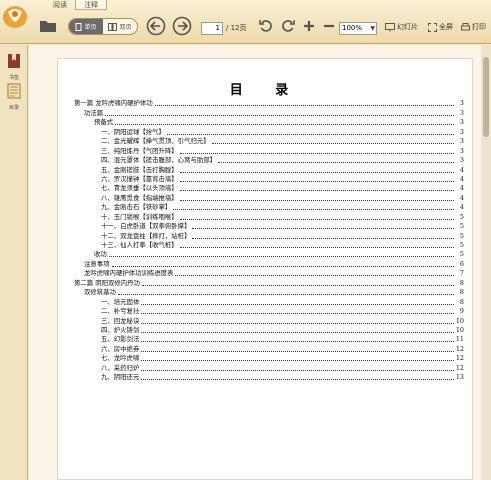 The width and height of the screenshot is (491, 480). I want to click on rotate-left-button, so click(266, 26).